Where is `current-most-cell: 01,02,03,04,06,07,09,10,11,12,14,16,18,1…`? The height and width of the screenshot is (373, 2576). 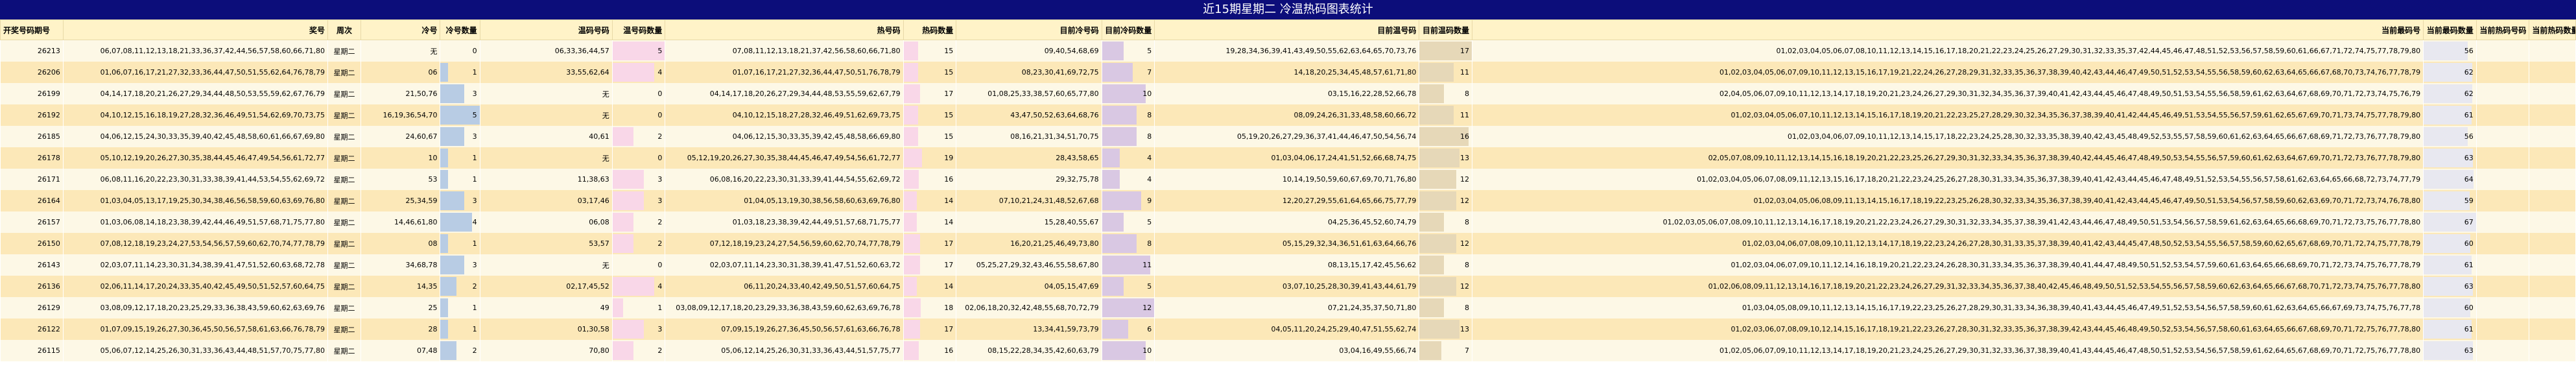
current-most-cell: 01,02,03,04,06,07,09,10,11,12,14,16,18,1… is located at coordinates (1948, 265).